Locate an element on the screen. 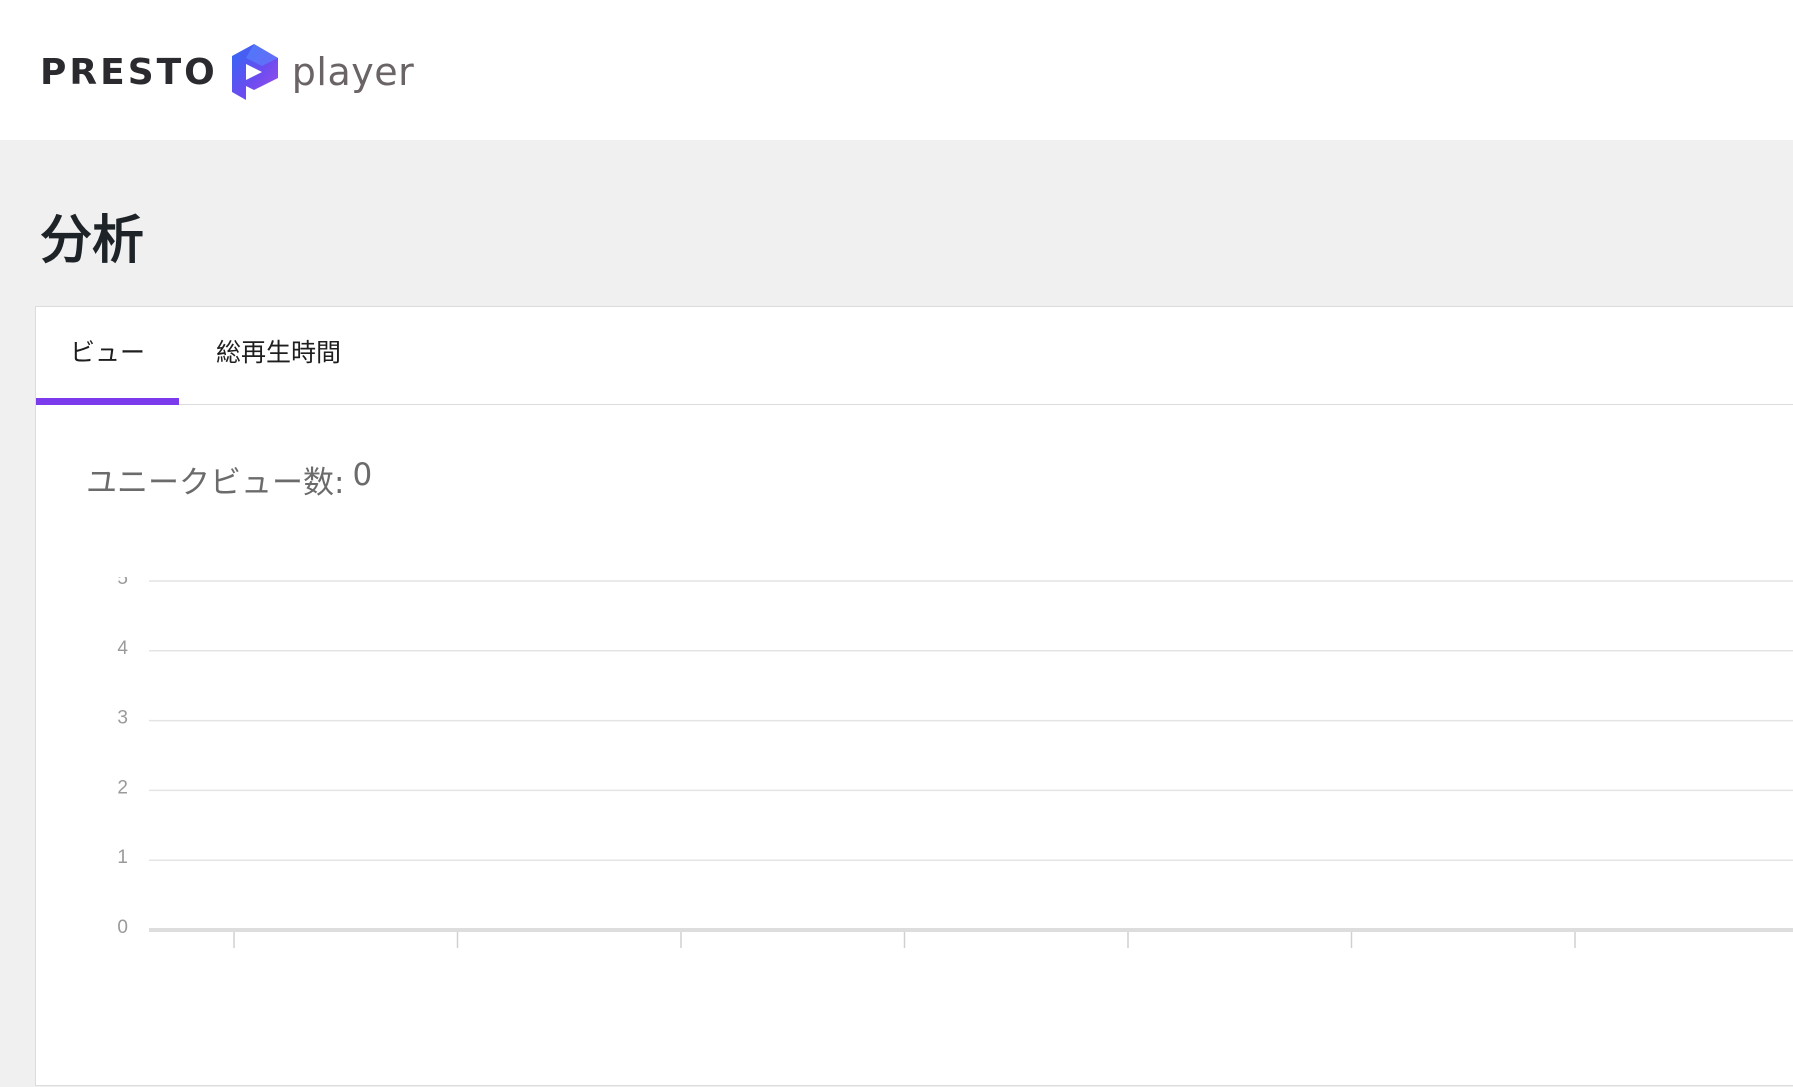  y-tick-label: 4 is located at coordinates (122, 648).